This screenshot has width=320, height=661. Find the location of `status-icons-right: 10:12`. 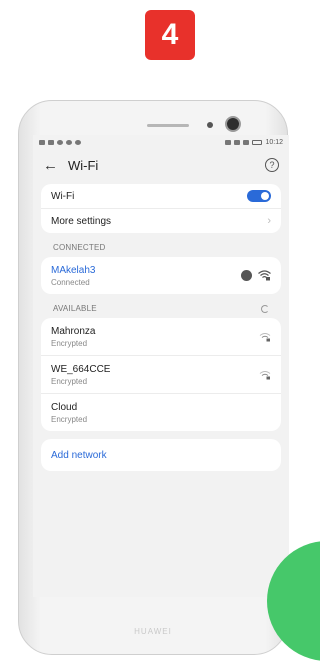

status-icons-right: 10:12 is located at coordinates (254, 142).